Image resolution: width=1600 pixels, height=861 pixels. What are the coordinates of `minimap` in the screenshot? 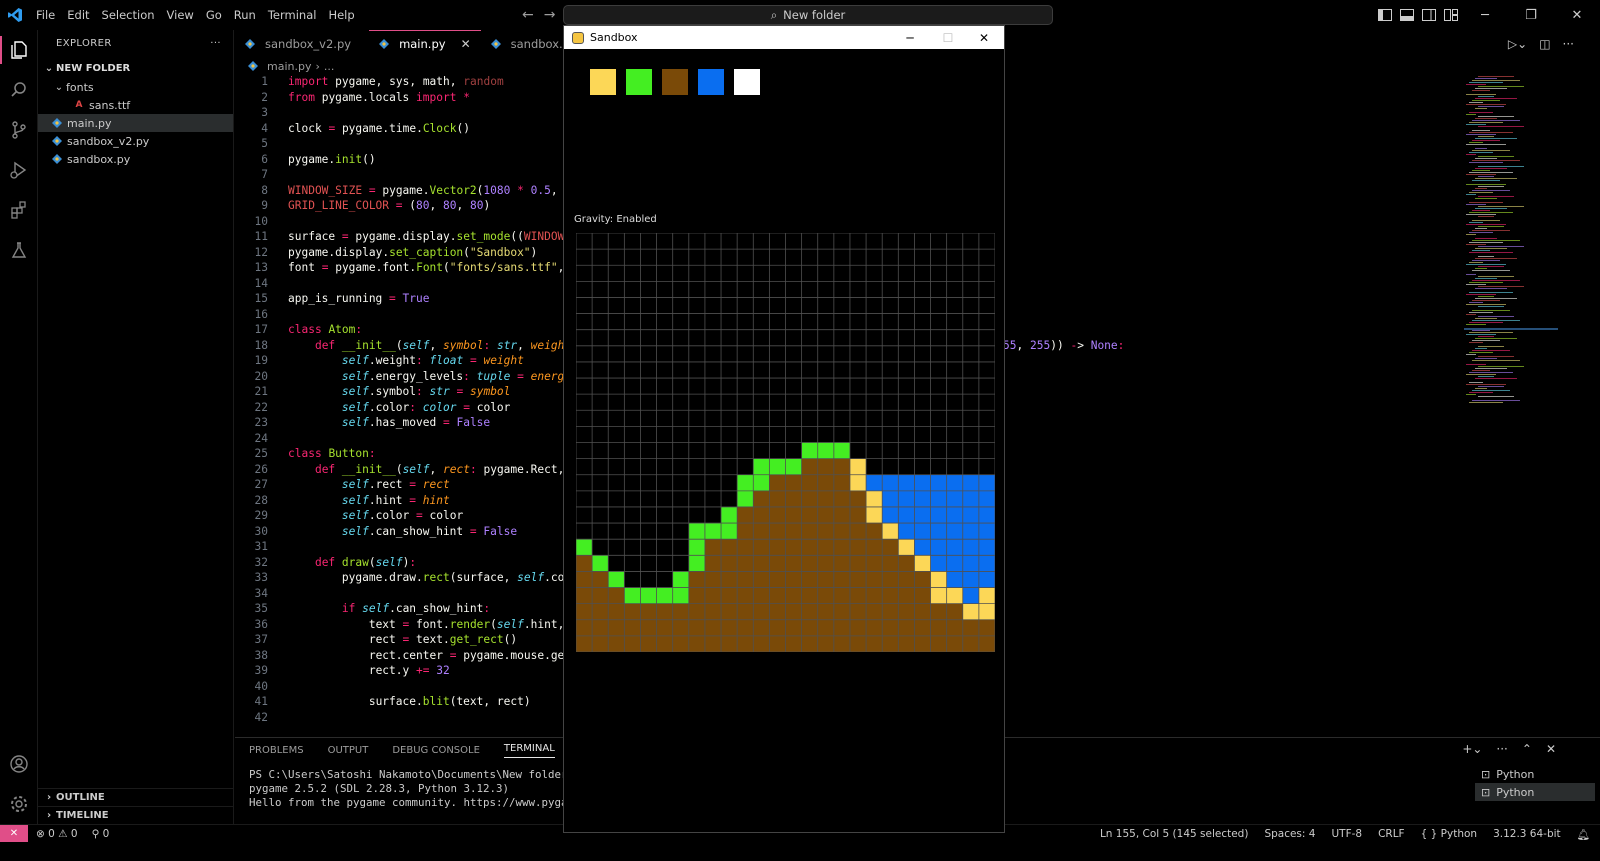 It's located at (1510, 404).